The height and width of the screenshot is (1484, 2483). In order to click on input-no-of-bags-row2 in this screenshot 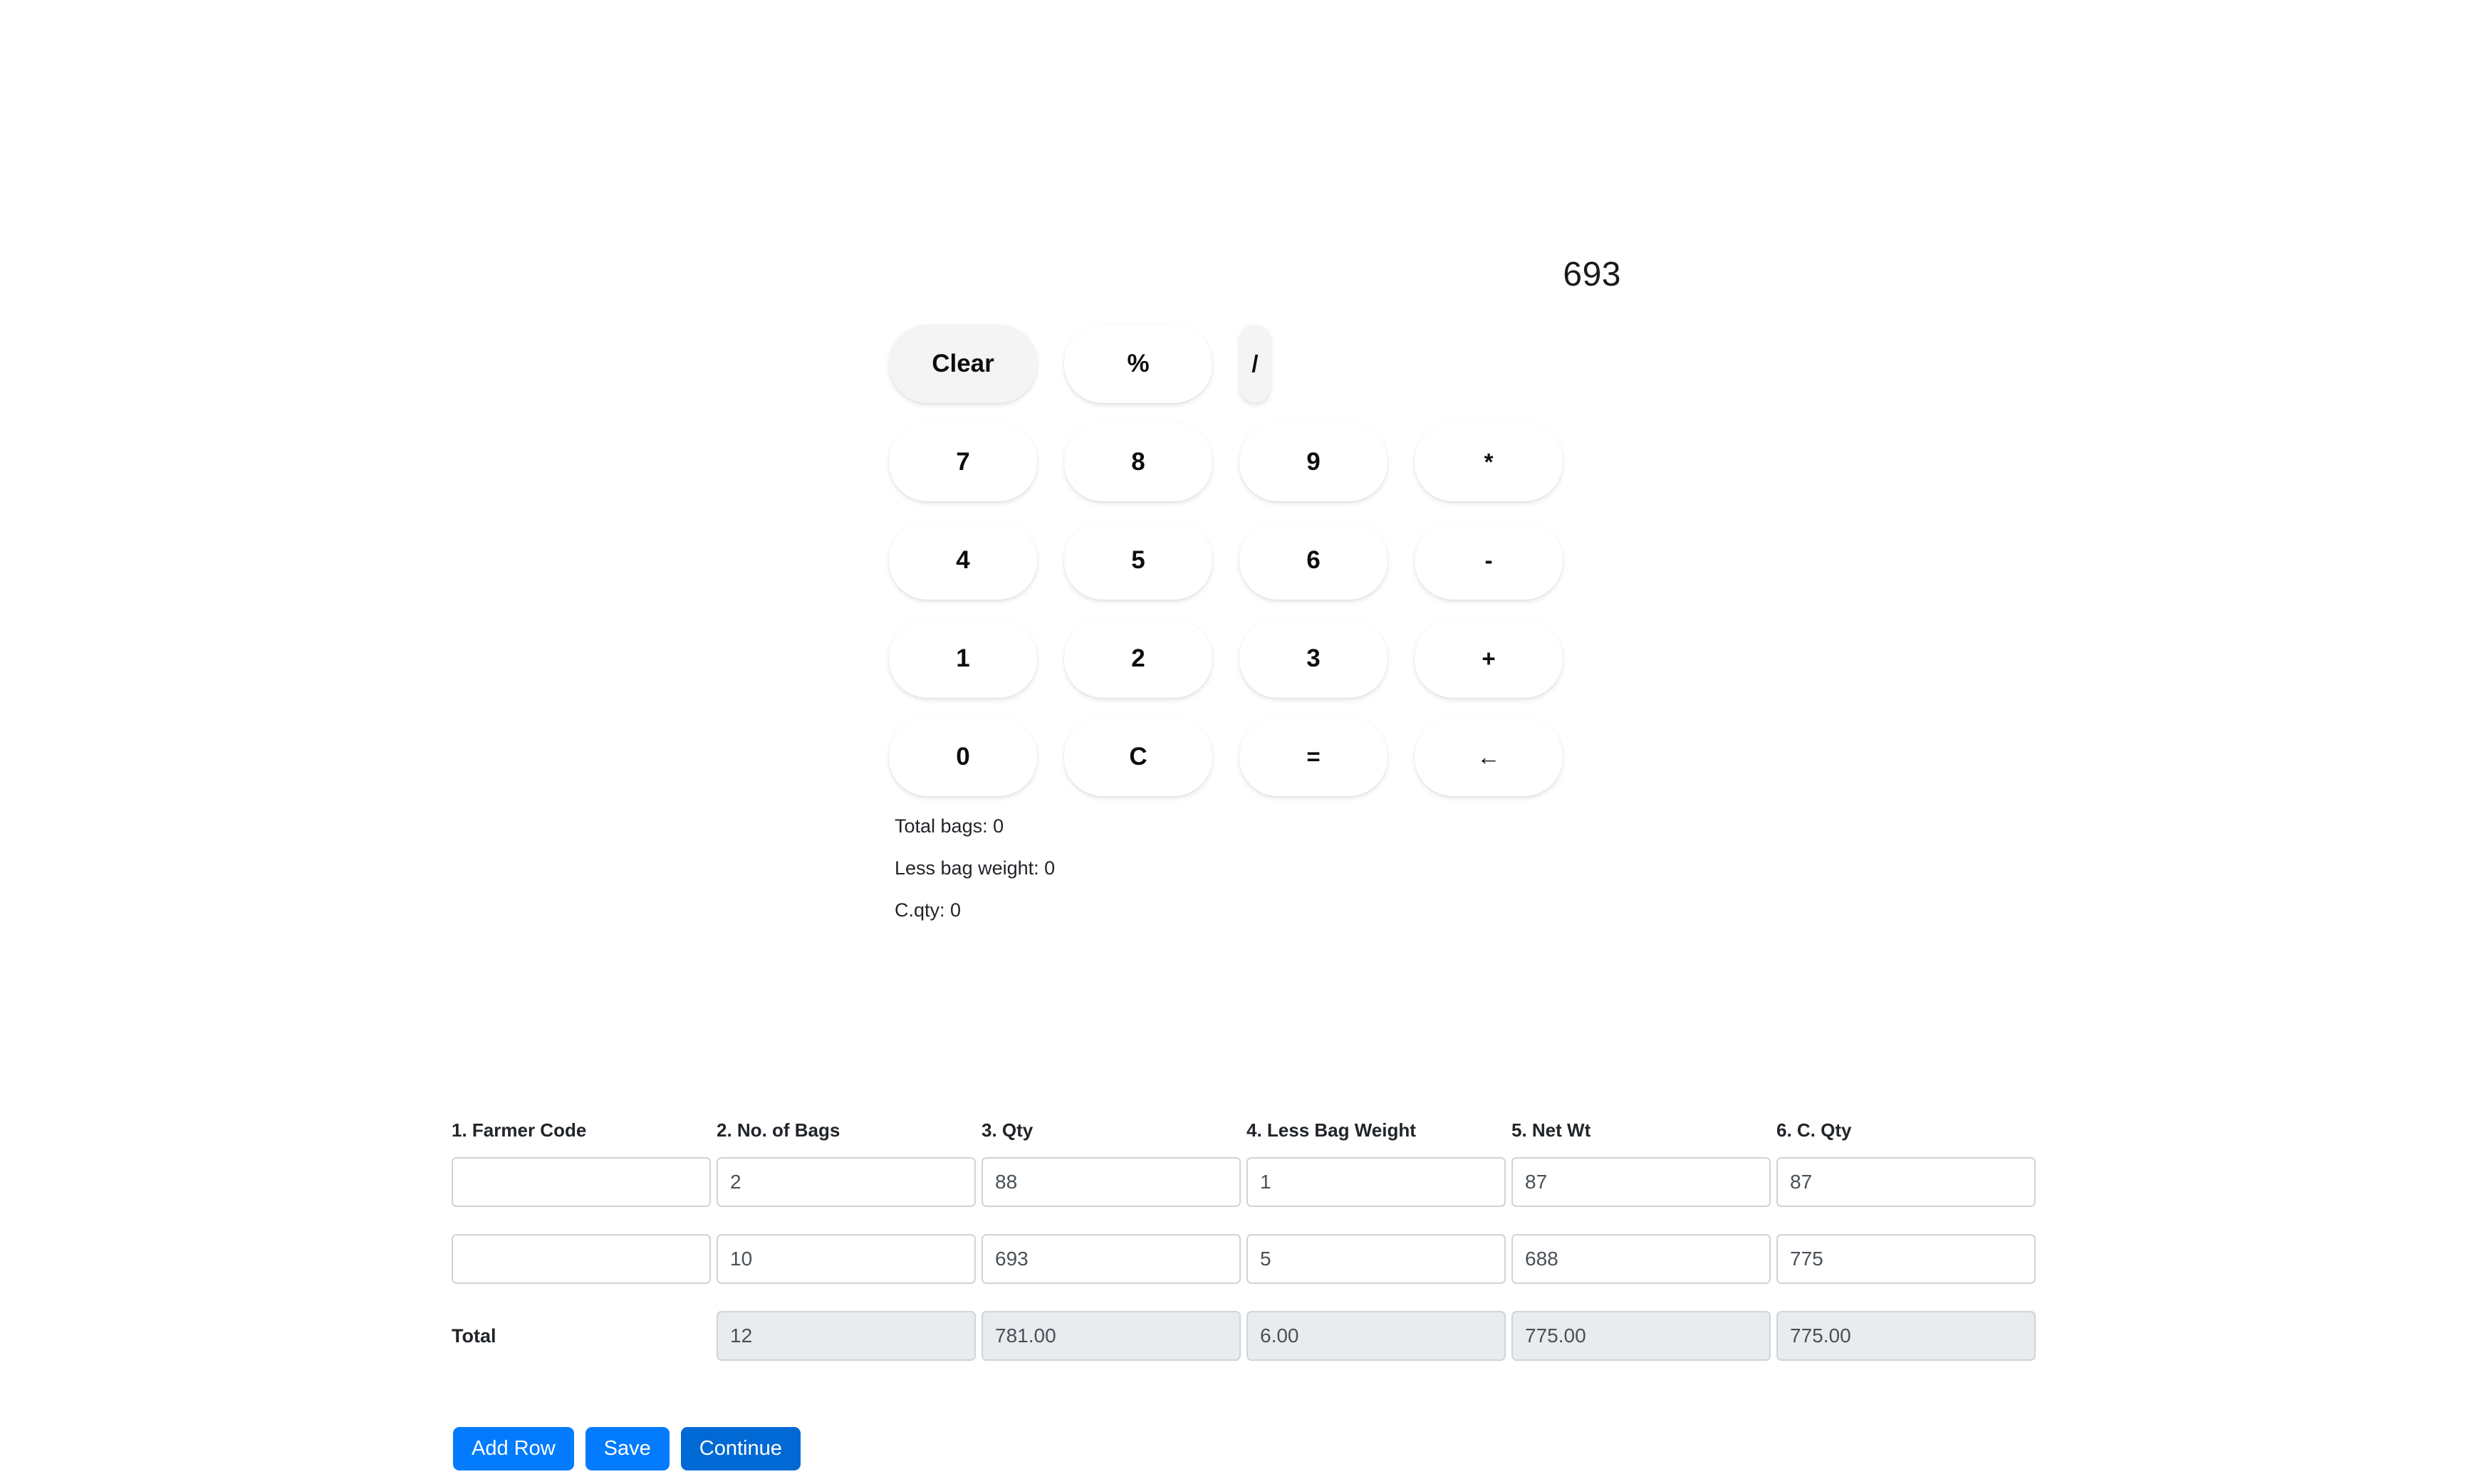, I will do `click(846, 1259)`.